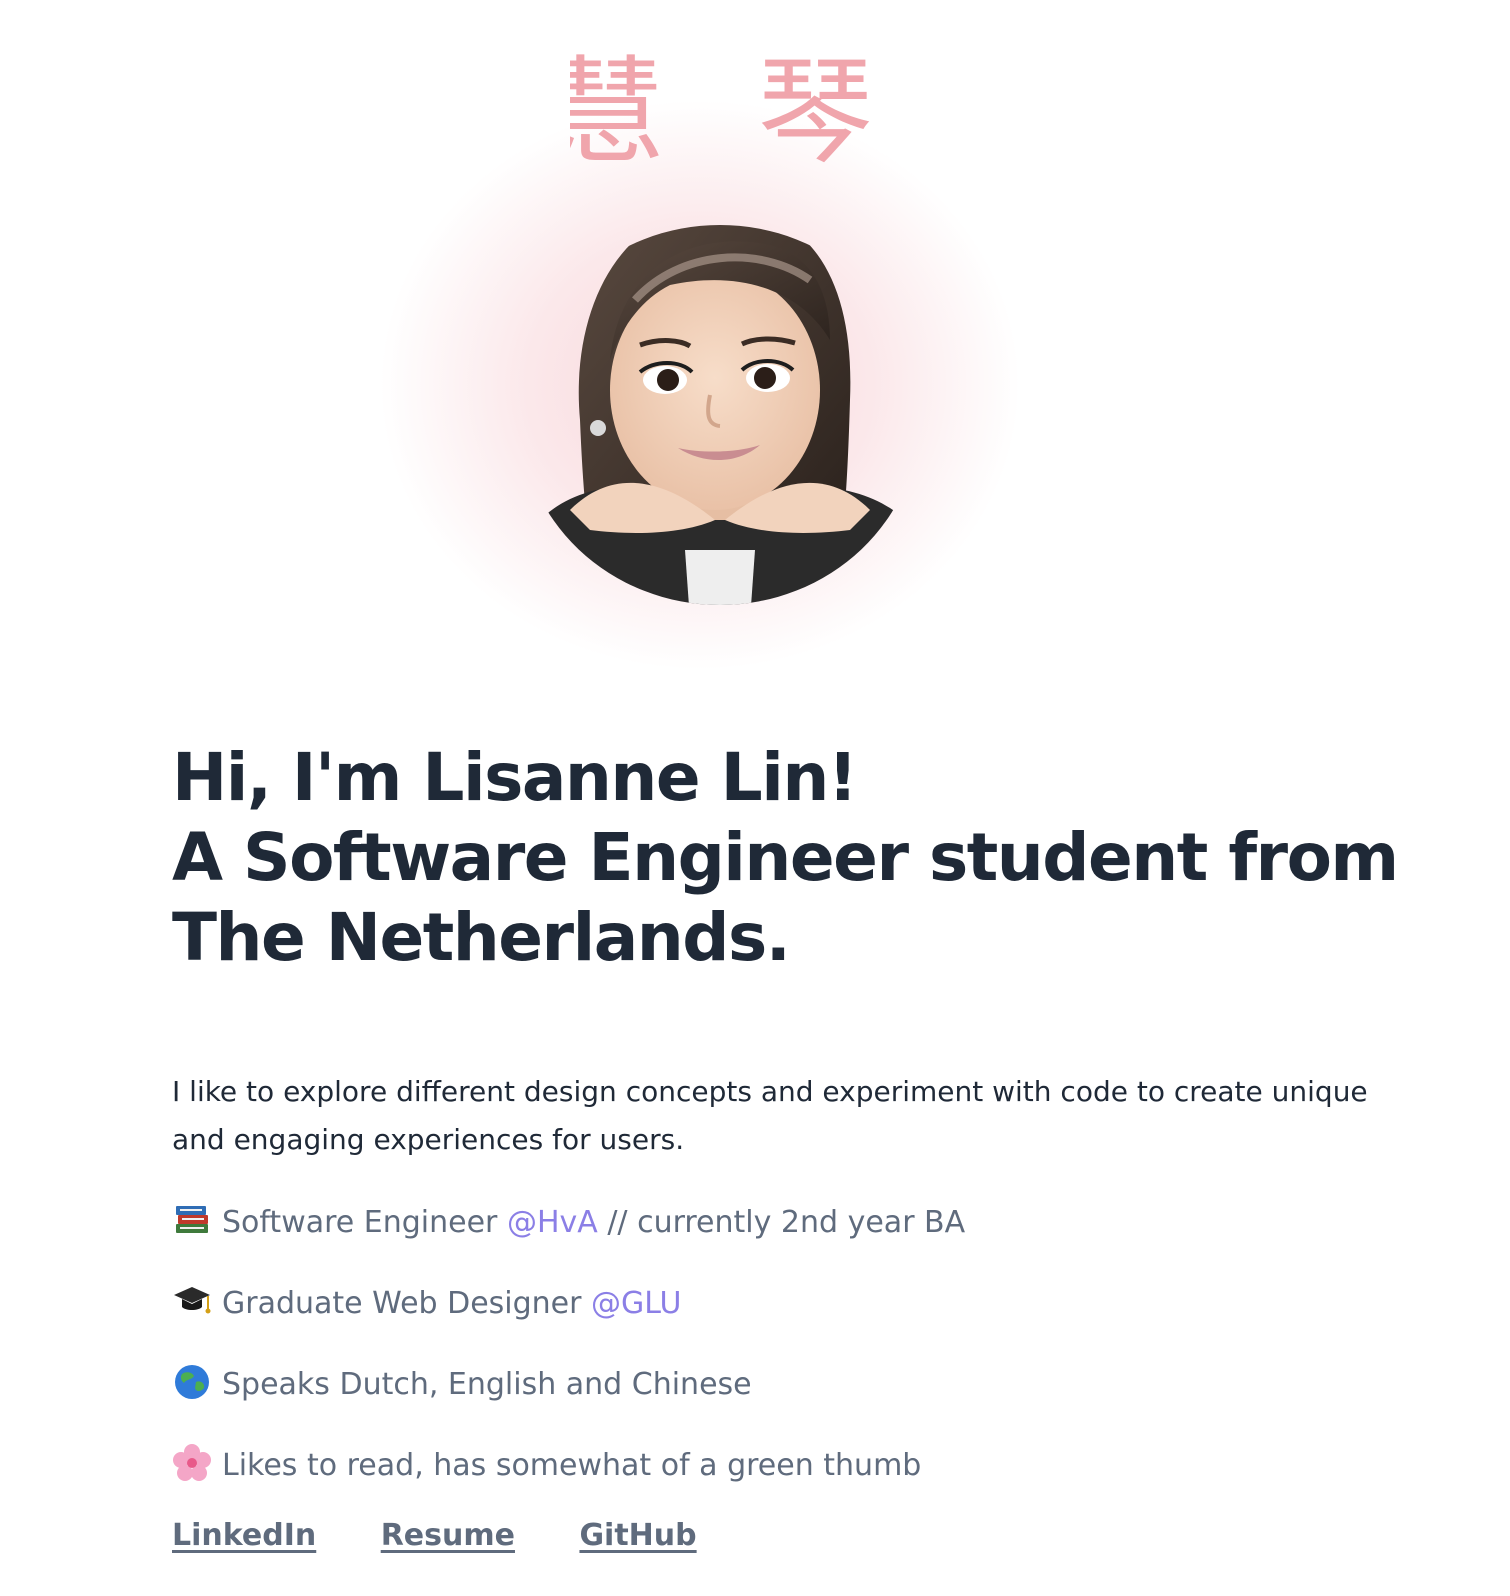 The width and height of the screenshot is (1510, 1596). I want to click on social-links: LinkedIn Resume GitHub, so click(464, 1535).